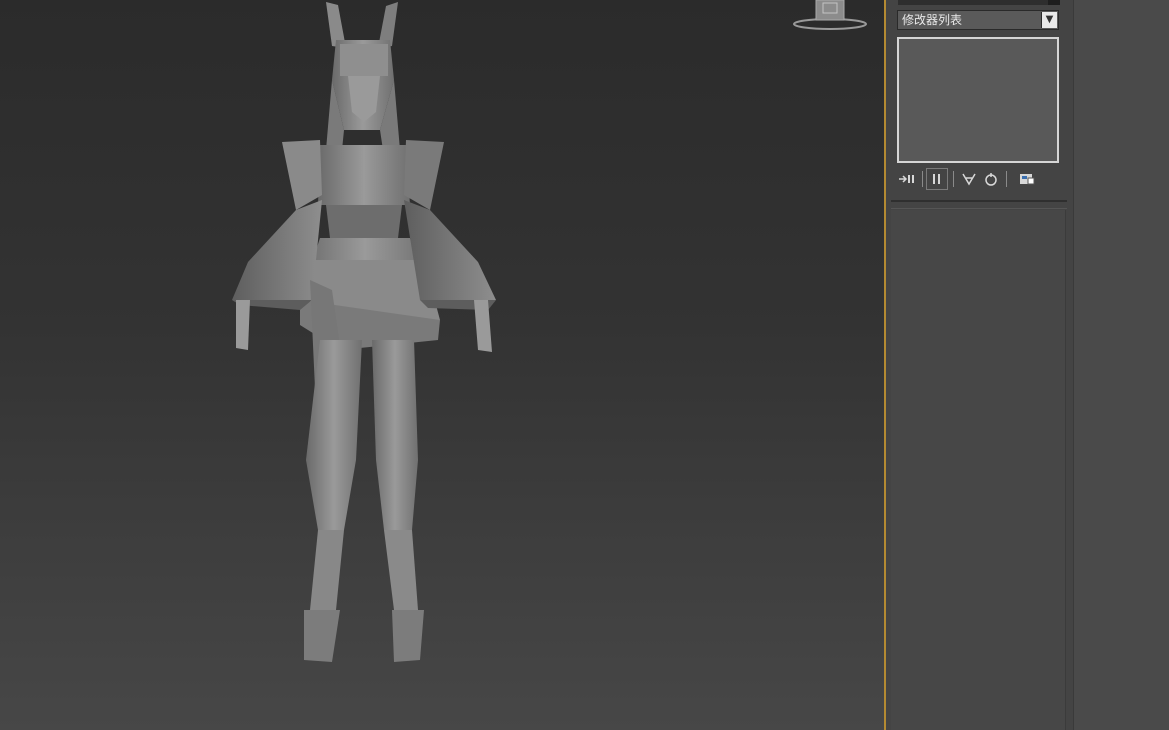 The width and height of the screenshot is (1169, 730). Describe the element at coordinates (978, 20) in the screenshot. I see `modifier-list-dropdown: 修改器列表 ▼` at that location.